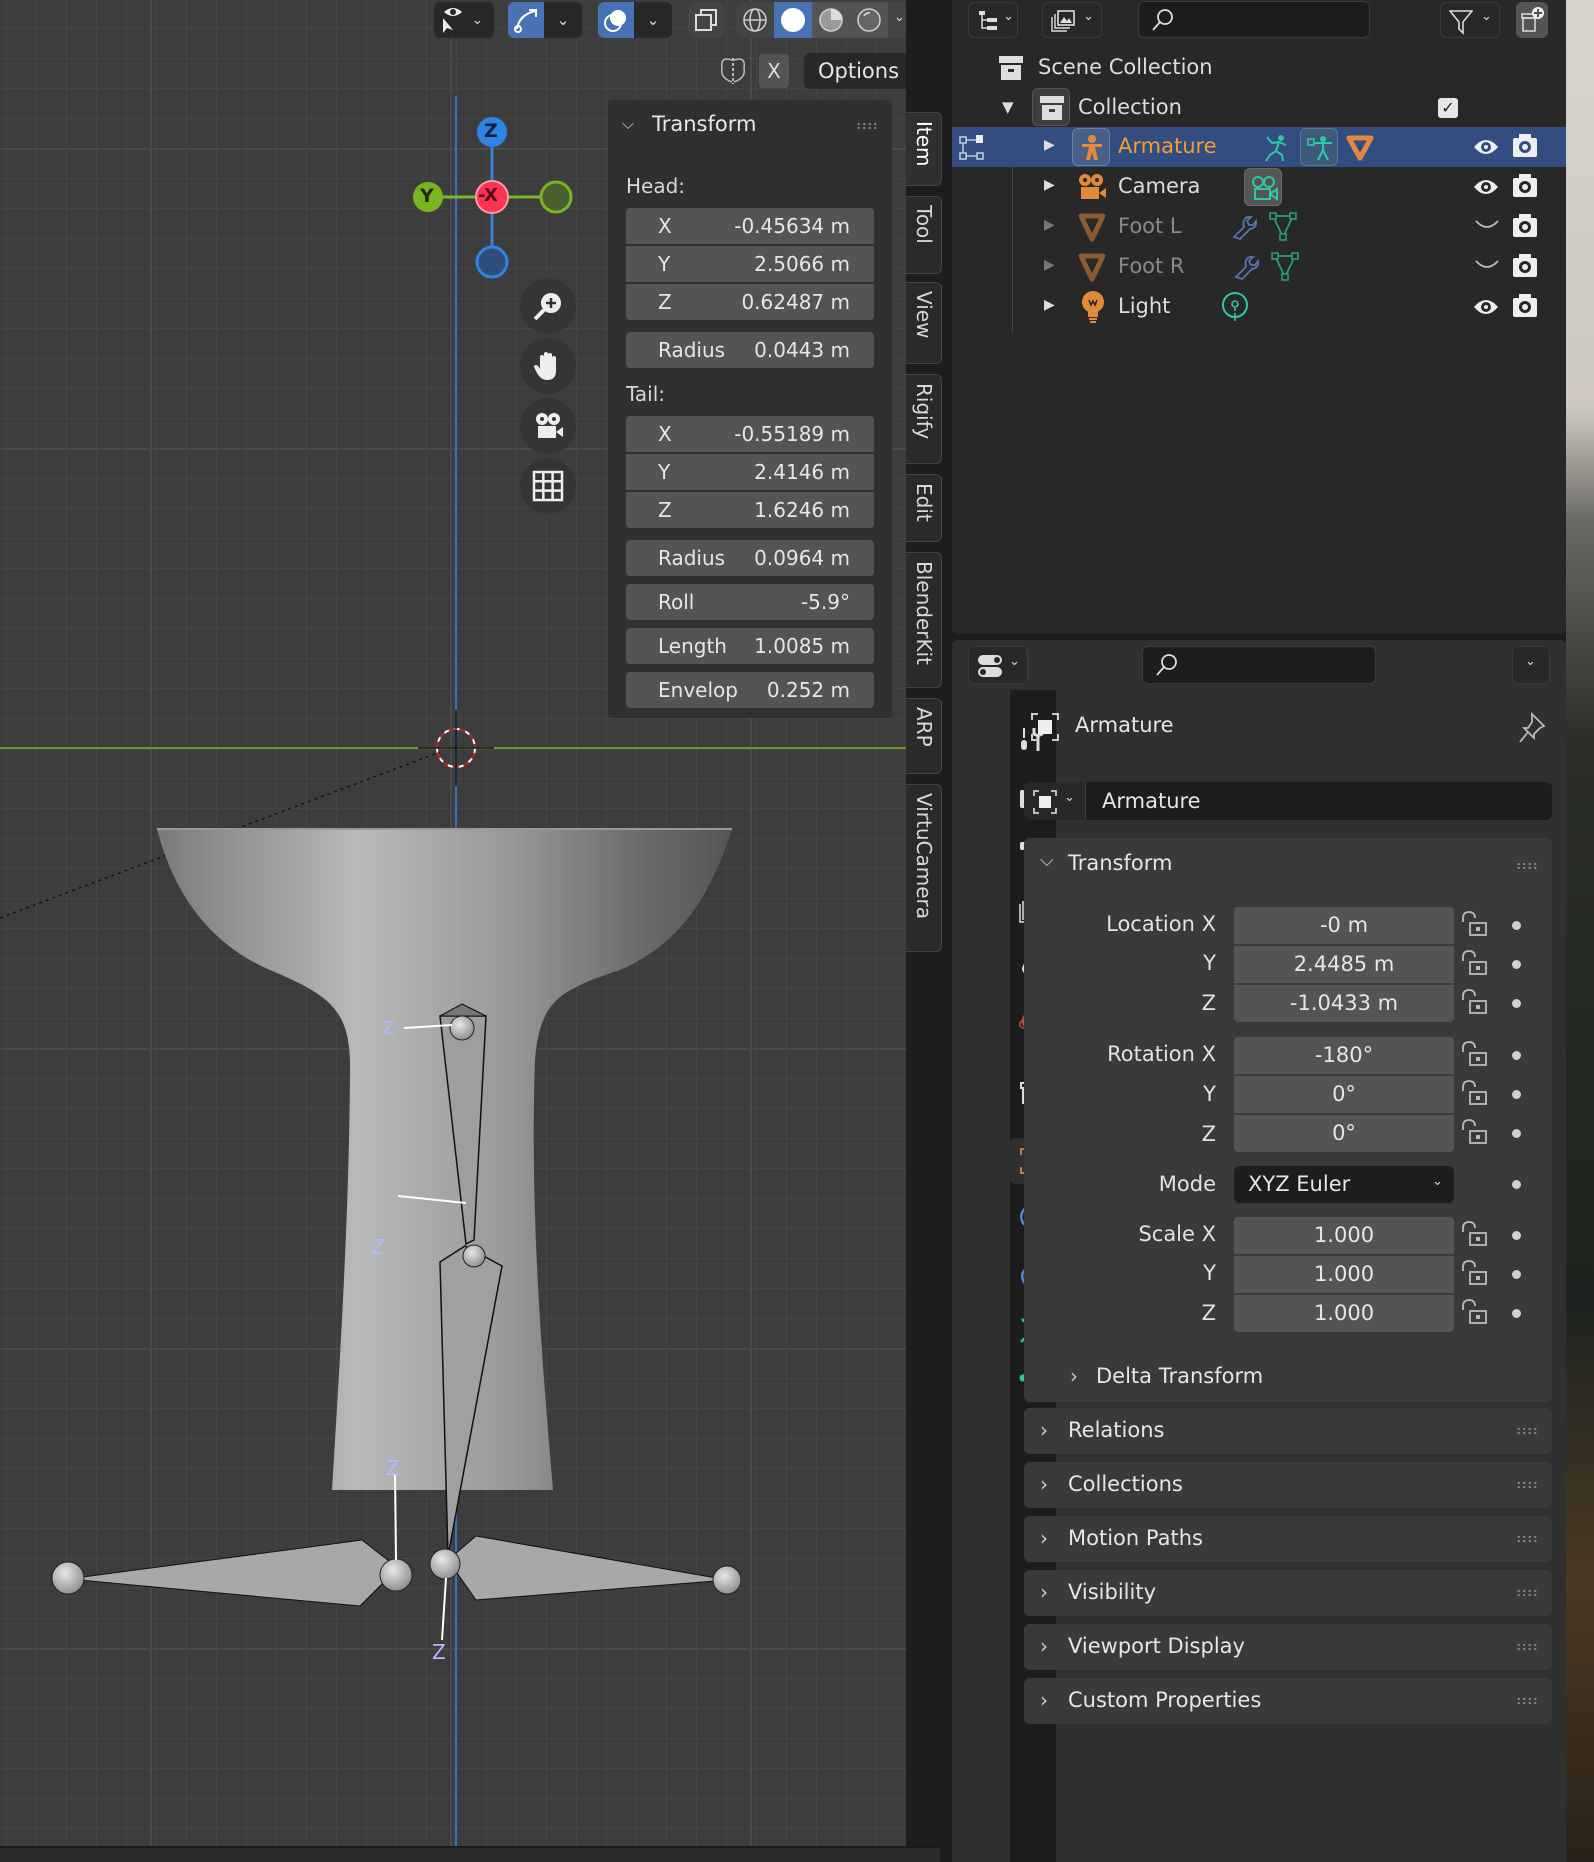  I want to click on outliner-scene-collection: Scene Collection, so click(1259, 68).